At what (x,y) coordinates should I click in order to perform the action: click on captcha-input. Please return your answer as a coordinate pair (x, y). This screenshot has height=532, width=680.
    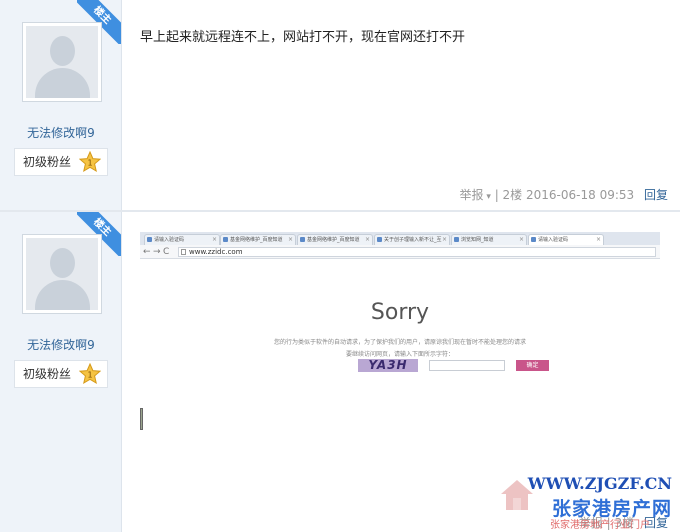
    Looking at the image, I should click on (467, 365).